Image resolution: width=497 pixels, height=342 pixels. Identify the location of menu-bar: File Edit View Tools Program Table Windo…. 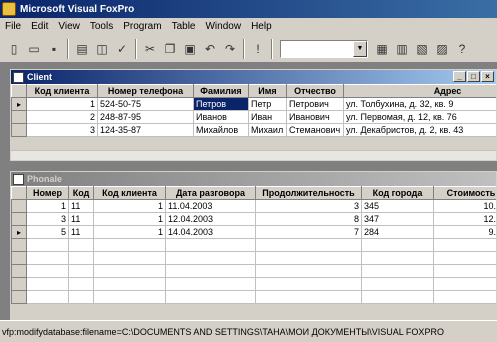
(248, 26).